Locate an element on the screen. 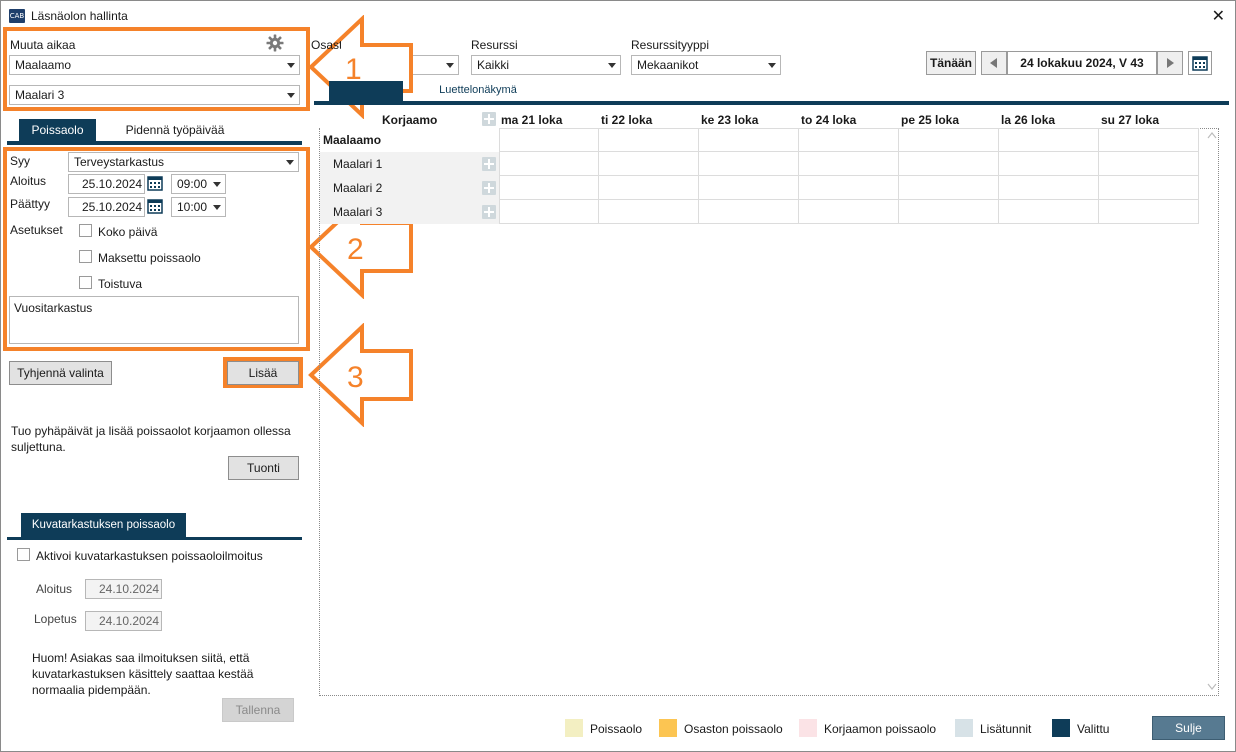  recurring-checkbox is located at coordinates (85, 282).